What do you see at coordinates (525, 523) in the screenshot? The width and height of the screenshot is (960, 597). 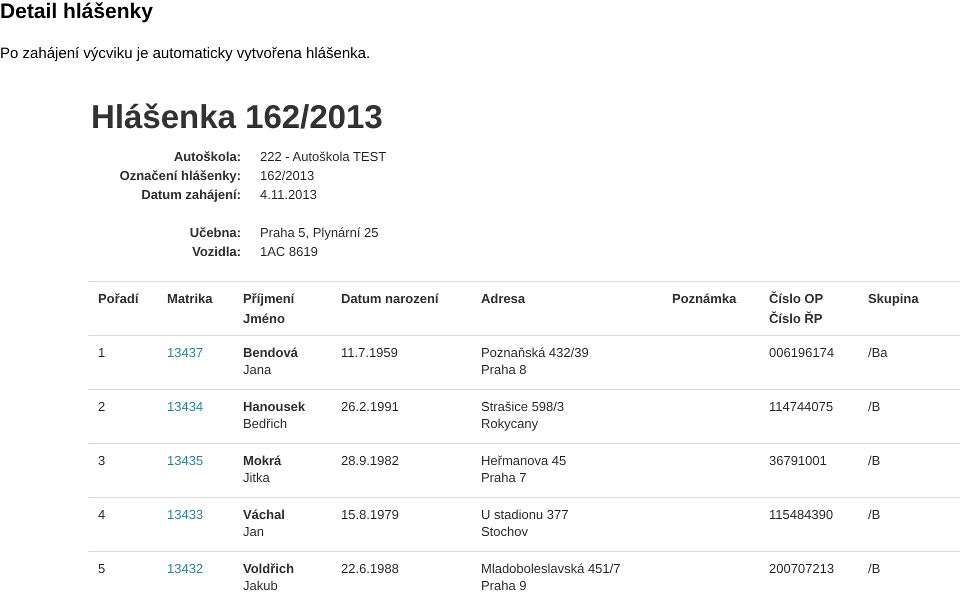 I see `address-cell-text: U stadionu 377 Stochov` at bounding box center [525, 523].